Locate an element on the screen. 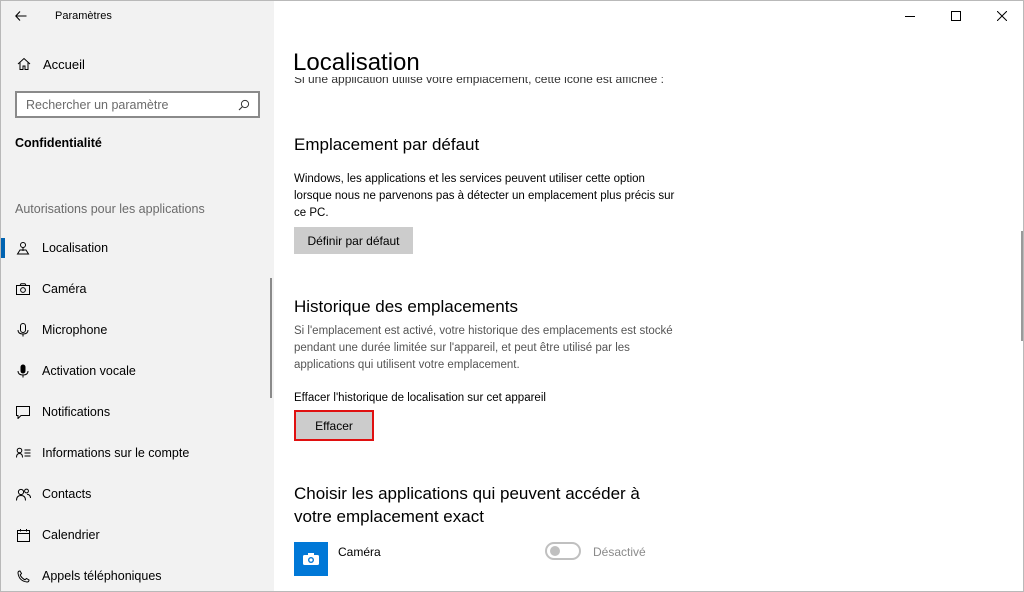 The height and width of the screenshot is (592, 1024). sidebar-item-camera: Caméra is located at coordinates (137, 289).